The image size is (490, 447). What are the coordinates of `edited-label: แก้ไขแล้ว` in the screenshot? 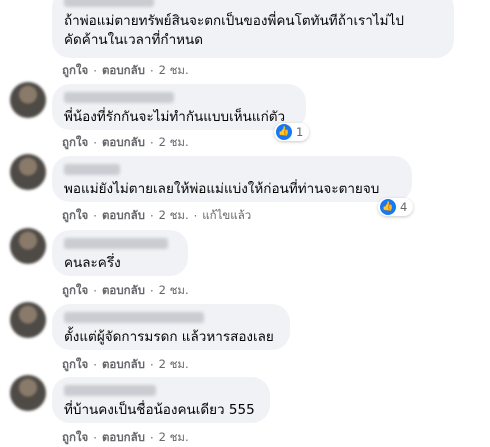 It's located at (226, 216).